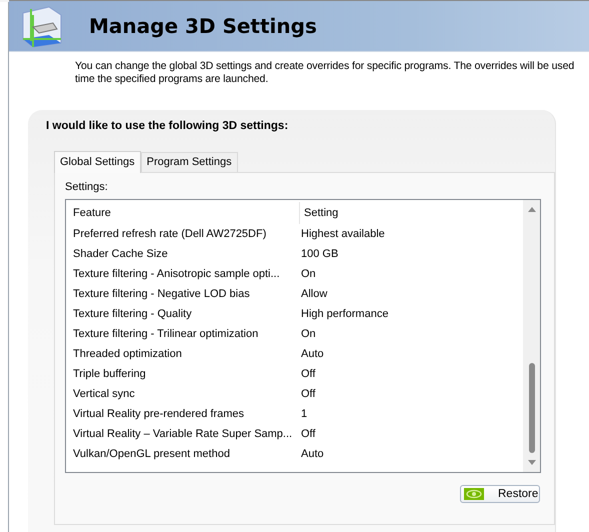 This screenshot has width=589, height=532. Describe the element at coordinates (159, 414) in the screenshot. I see `table-cell-text: Virtual Reality pre-rendered frames` at that location.